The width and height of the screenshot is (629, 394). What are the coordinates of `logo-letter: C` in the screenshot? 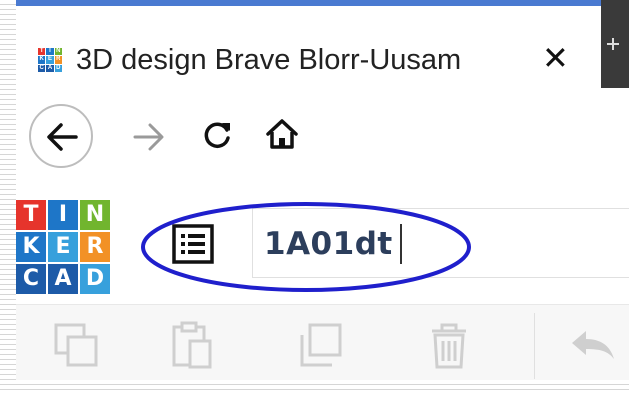 It's located at (31, 279).